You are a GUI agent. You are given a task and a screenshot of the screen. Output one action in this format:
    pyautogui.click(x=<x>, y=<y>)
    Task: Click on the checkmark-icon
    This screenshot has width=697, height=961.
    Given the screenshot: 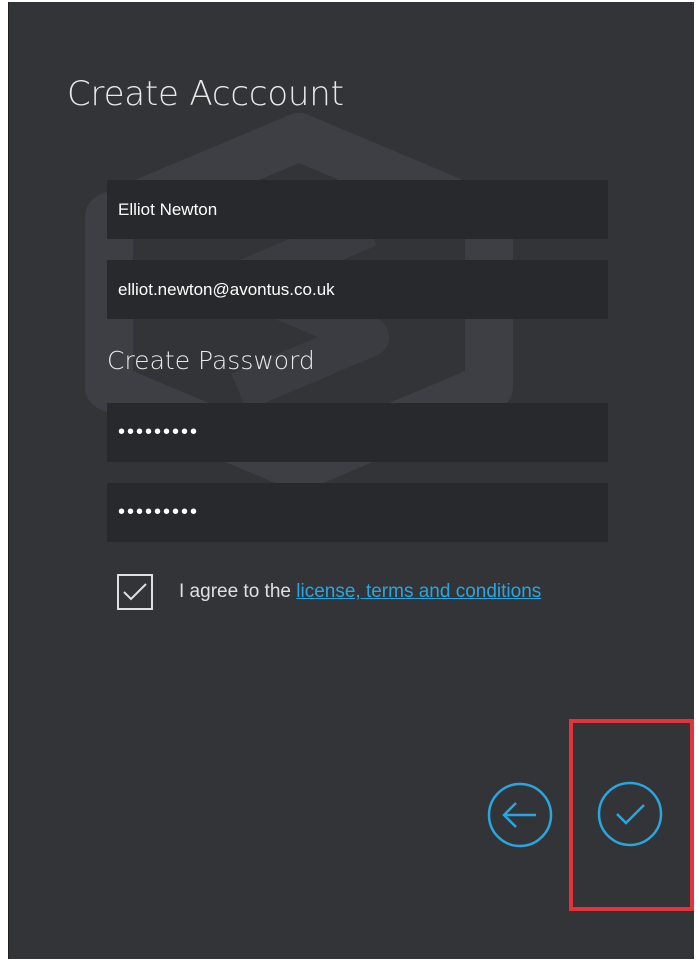 What is the action you would take?
    pyautogui.click(x=135, y=592)
    